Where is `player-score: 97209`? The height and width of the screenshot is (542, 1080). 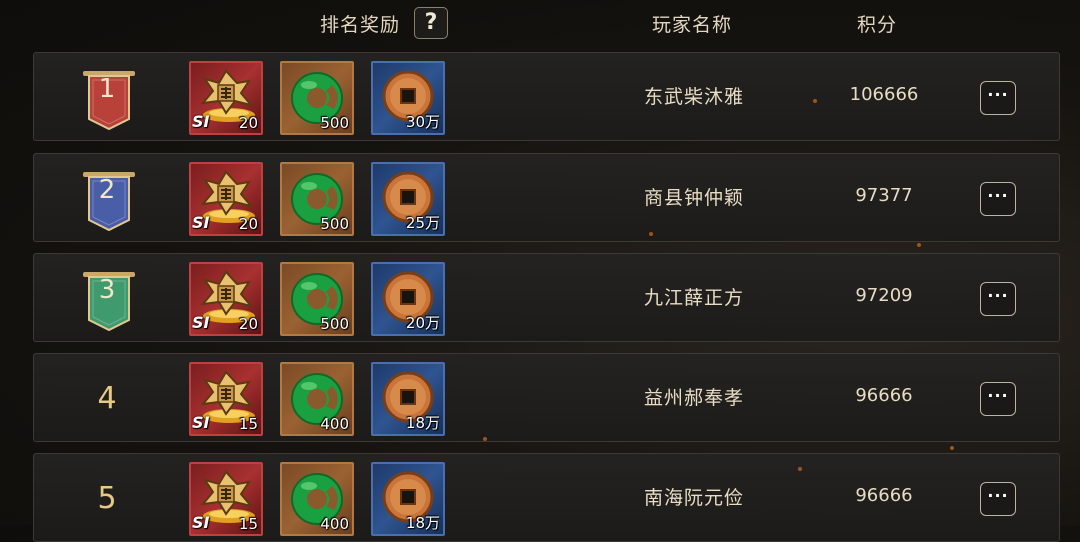
player-score: 97209 is located at coordinates (884, 295).